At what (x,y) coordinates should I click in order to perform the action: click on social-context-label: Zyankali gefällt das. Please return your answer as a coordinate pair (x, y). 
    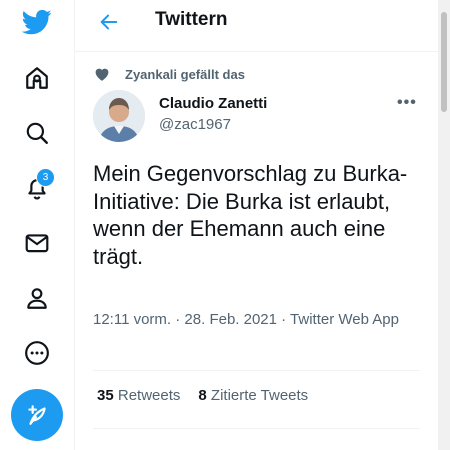
    Looking at the image, I should click on (185, 74).